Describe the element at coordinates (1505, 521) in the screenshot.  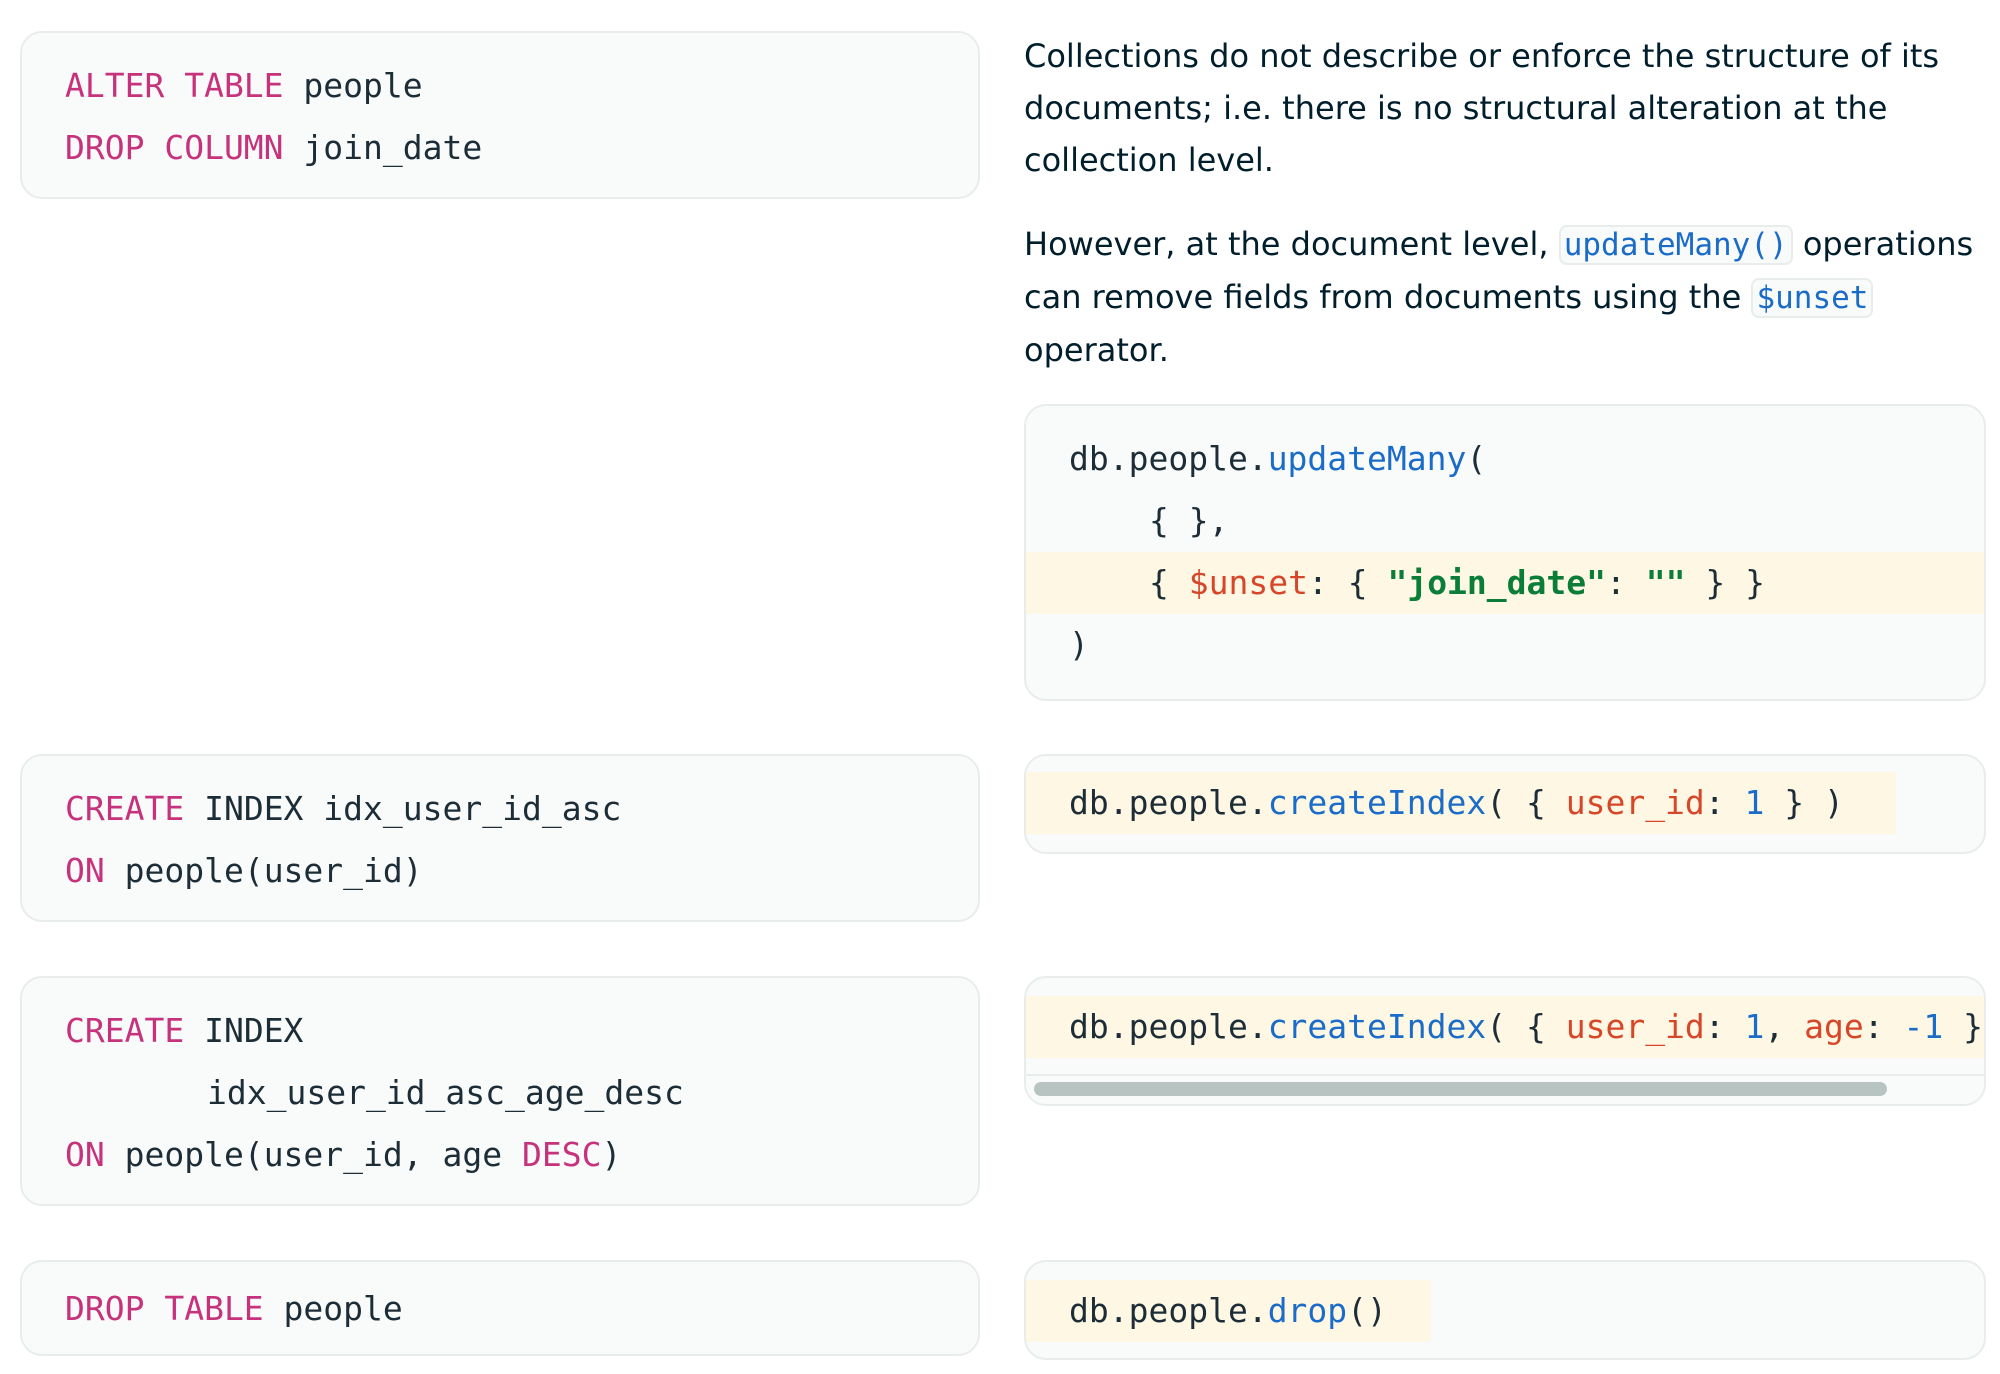
I see `code-line: { },` at that location.